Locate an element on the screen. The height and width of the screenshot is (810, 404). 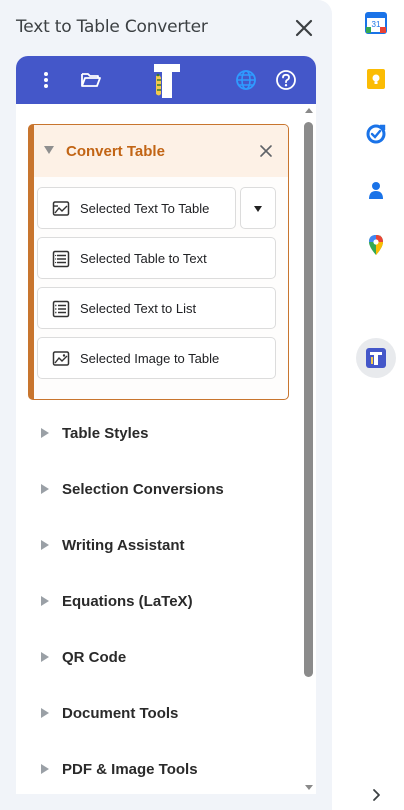
section-writing-assistant: Writing Assistant is located at coordinates (159, 545).